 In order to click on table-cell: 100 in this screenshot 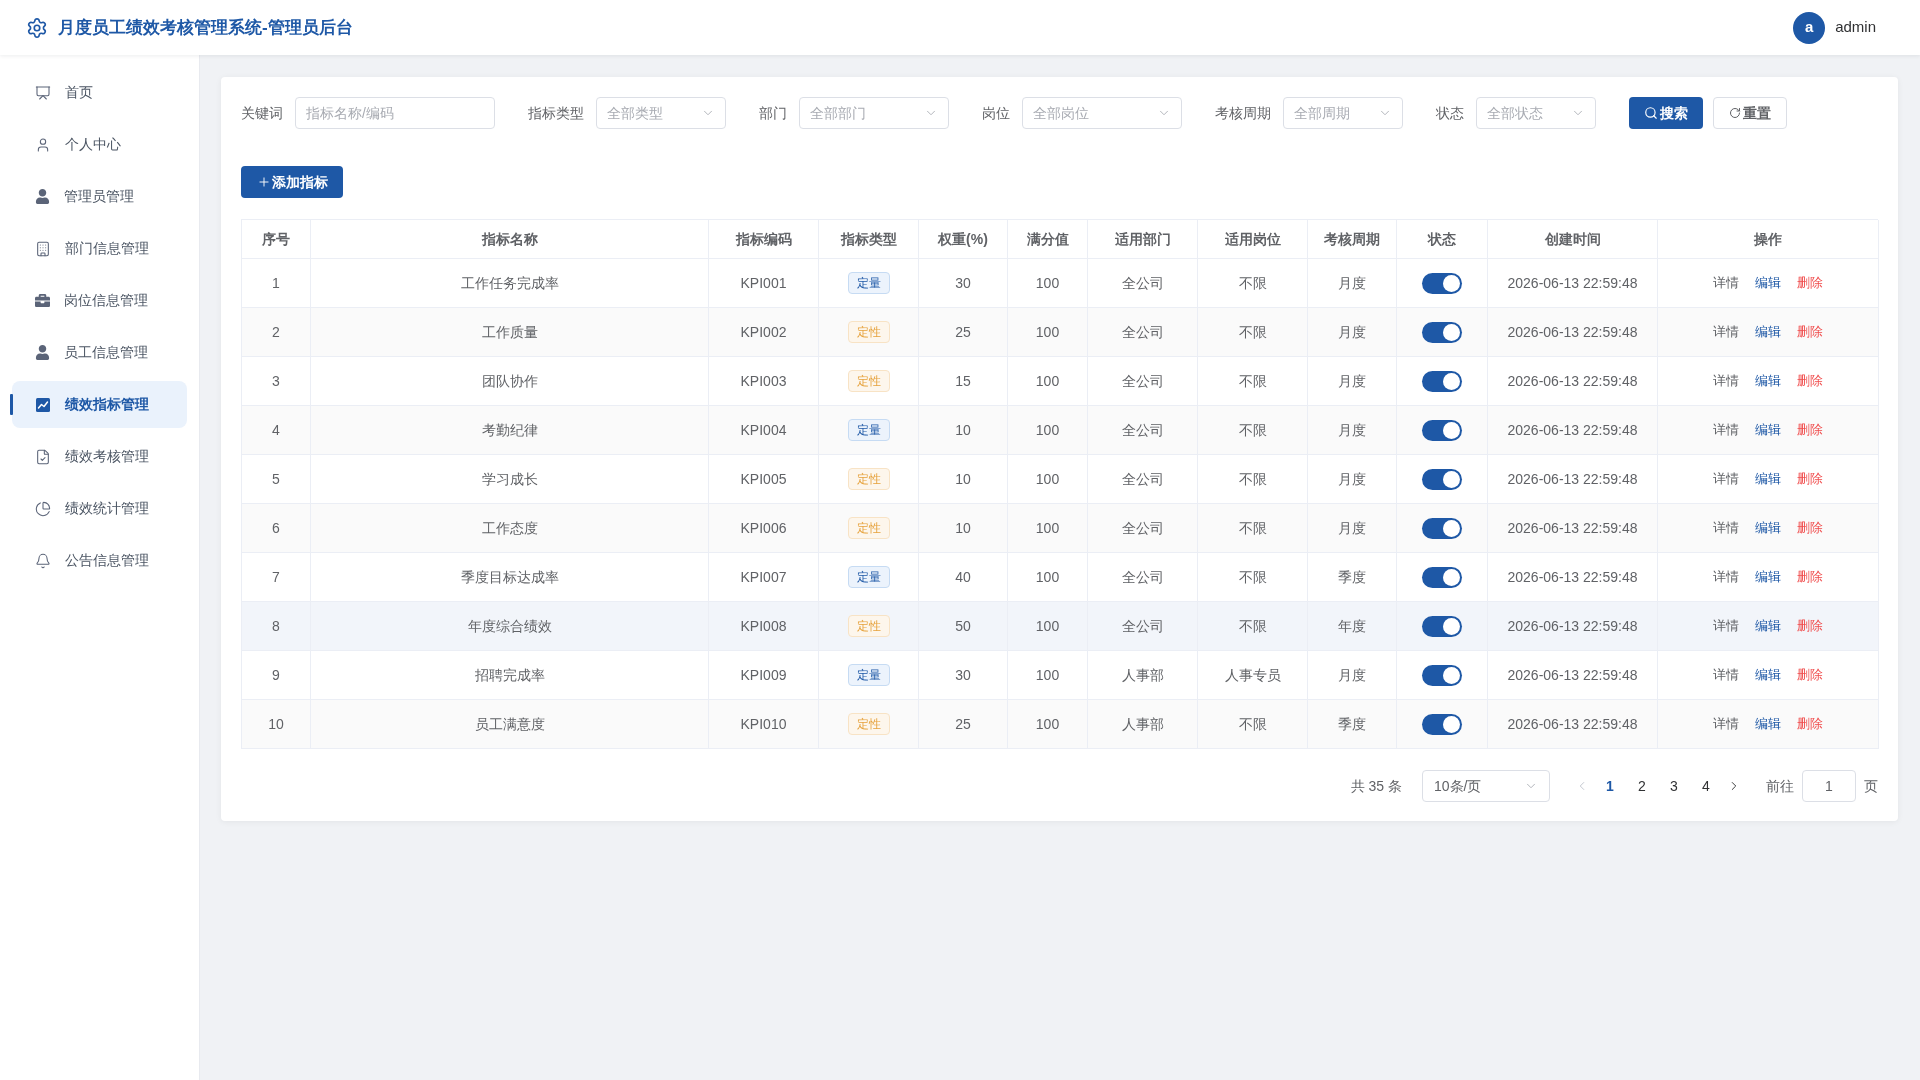, I will do `click(1048, 724)`.